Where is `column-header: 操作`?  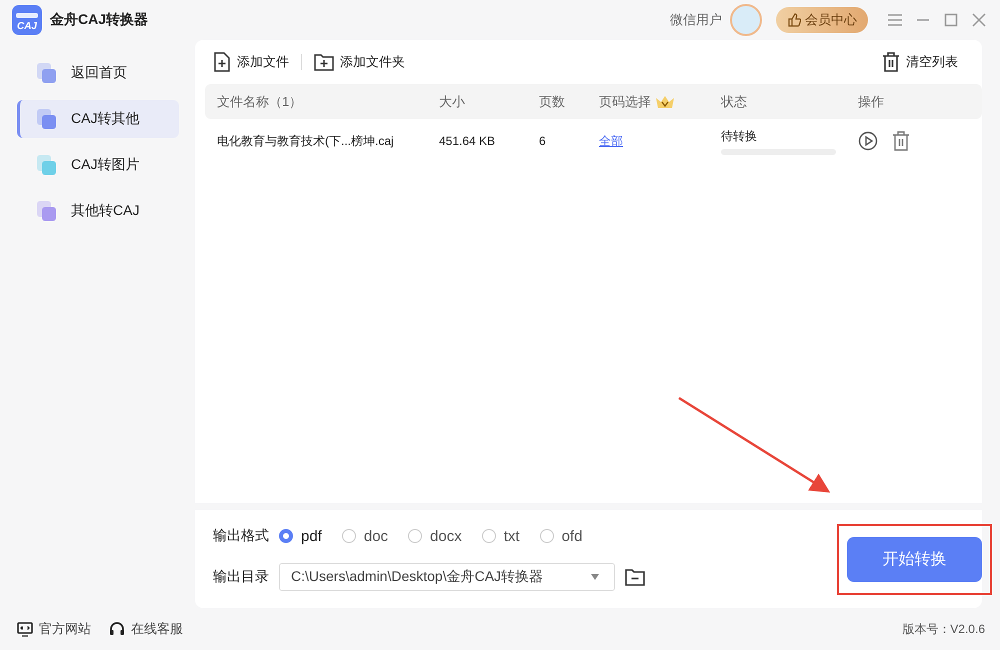
column-header: 操作 is located at coordinates (871, 101).